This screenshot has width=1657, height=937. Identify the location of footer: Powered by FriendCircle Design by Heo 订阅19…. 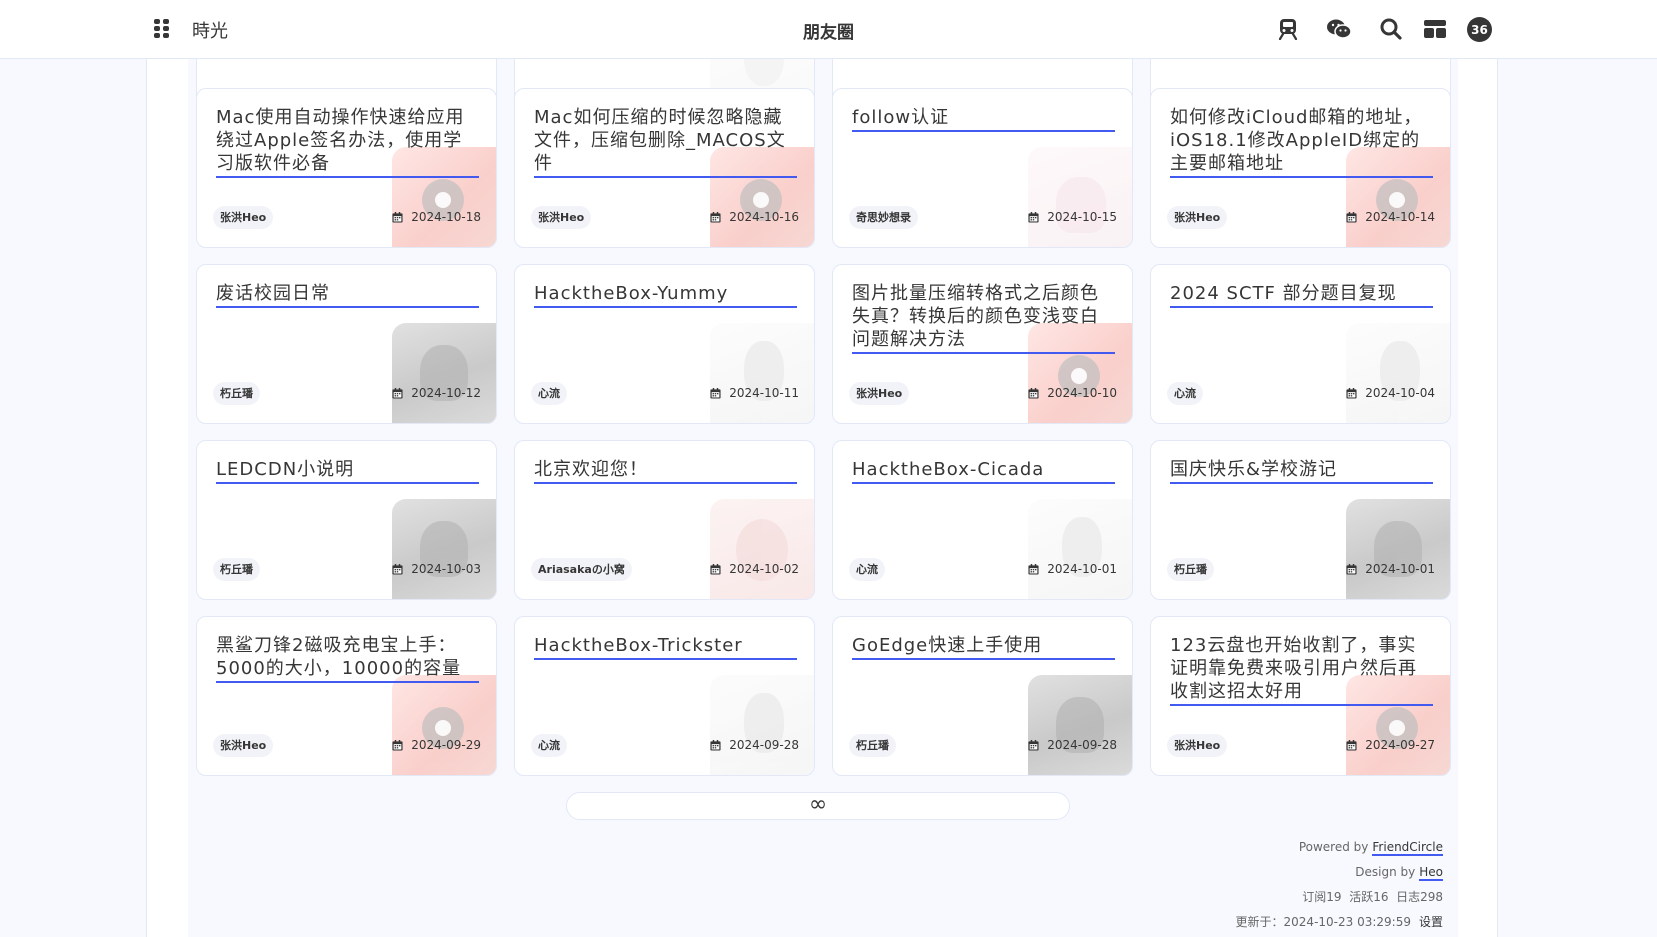
(1339, 885).